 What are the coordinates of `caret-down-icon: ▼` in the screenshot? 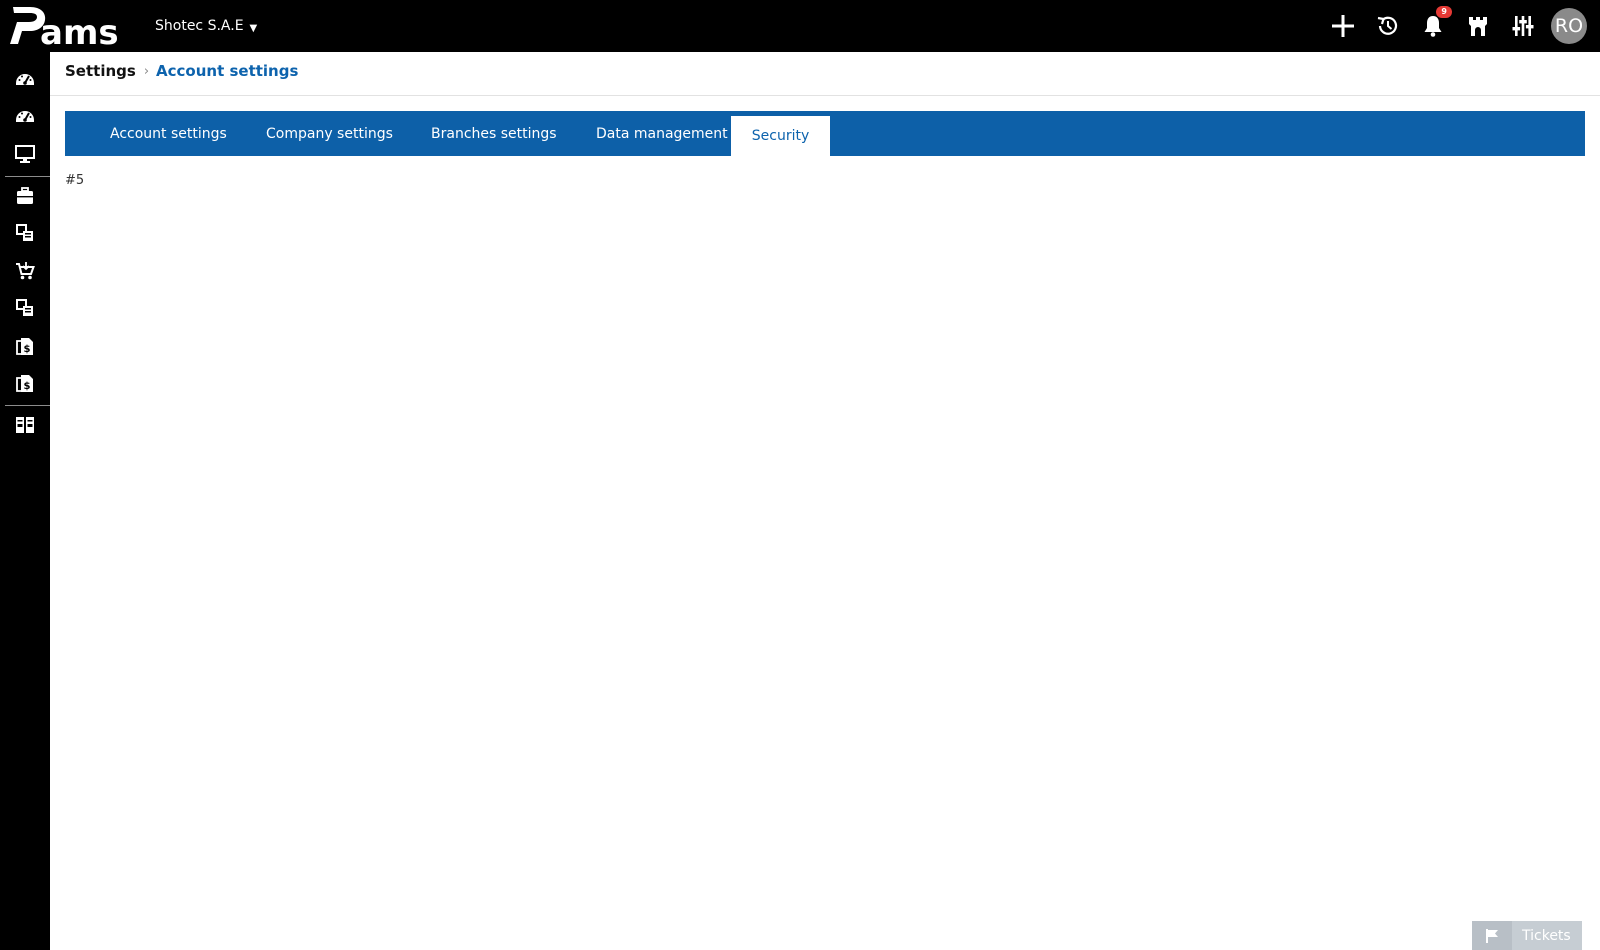 It's located at (253, 28).